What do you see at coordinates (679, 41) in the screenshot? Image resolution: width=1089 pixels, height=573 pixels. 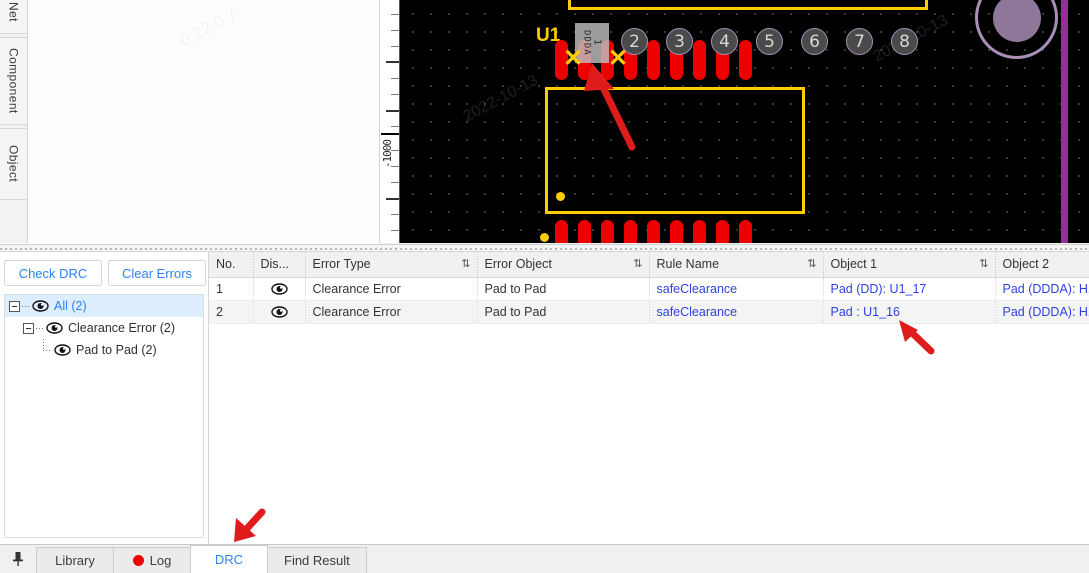 I see `pad-number-3: 3` at bounding box center [679, 41].